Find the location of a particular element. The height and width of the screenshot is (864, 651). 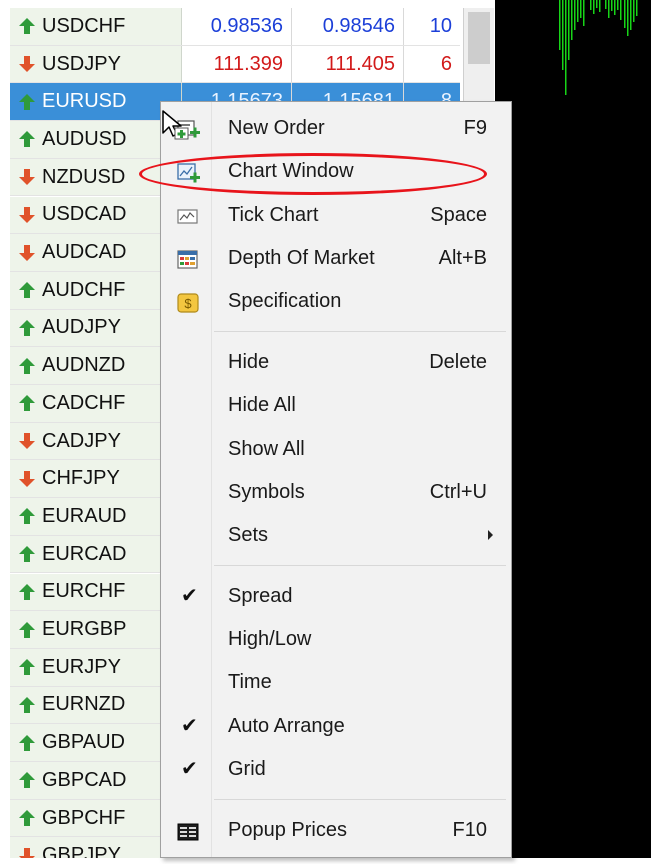

symbol-name: AUDNZD is located at coordinates (84, 365).